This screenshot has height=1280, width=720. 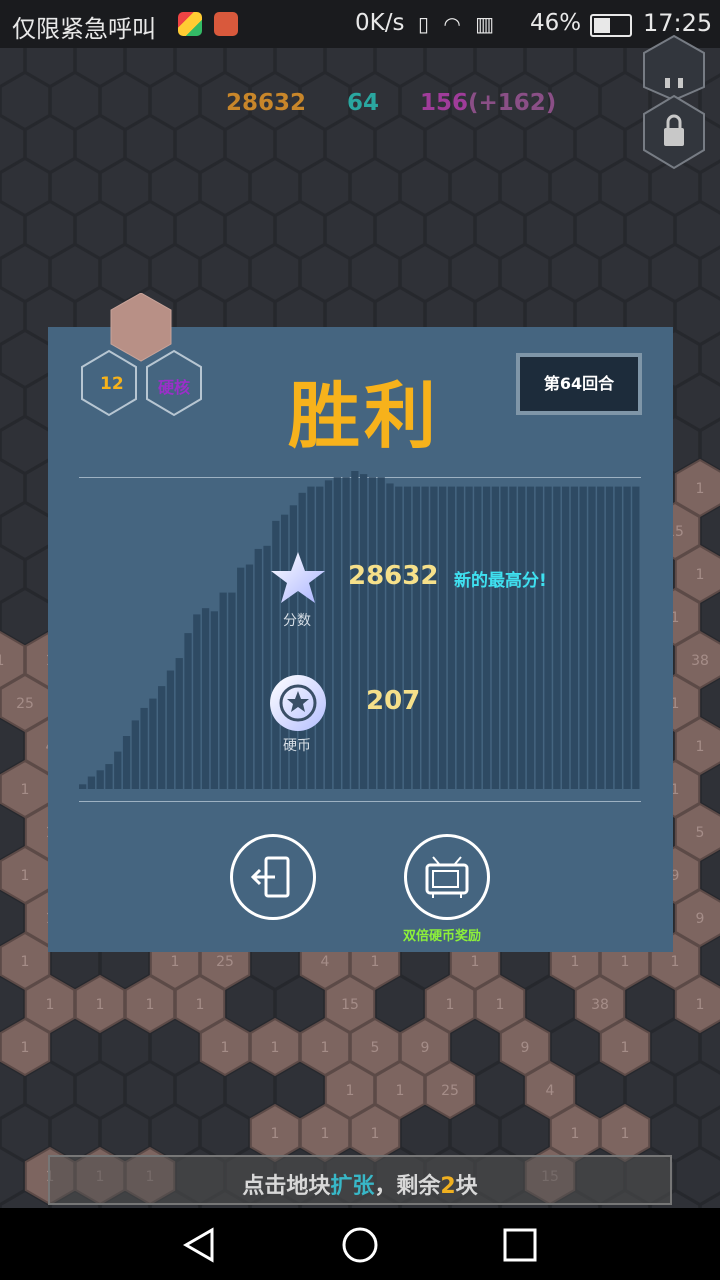 What do you see at coordinates (298, 703) in the screenshot?
I see `coin-icon` at bounding box center [298, 703].